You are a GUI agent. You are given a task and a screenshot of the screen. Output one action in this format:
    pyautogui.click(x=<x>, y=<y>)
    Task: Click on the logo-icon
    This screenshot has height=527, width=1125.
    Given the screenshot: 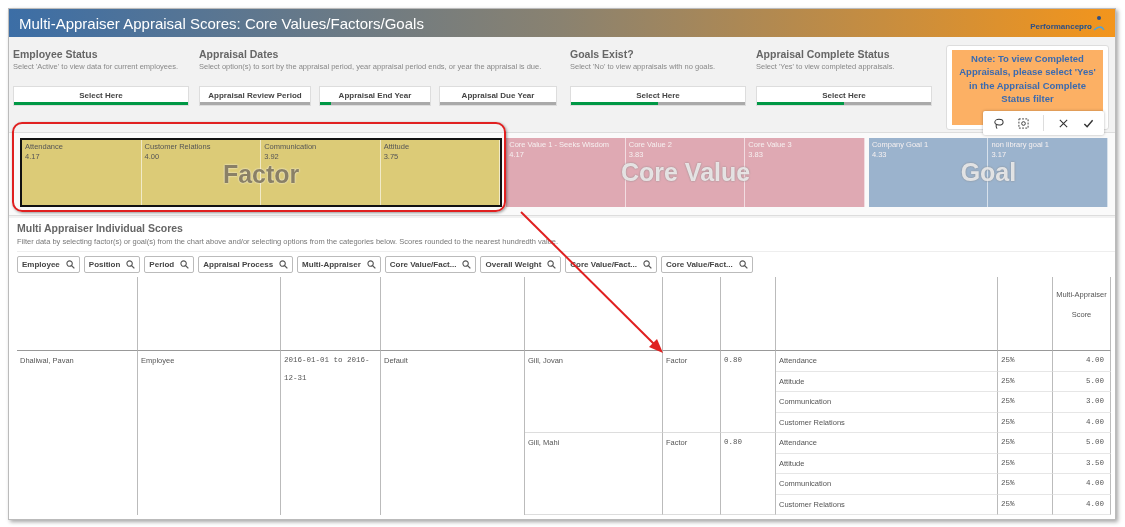 What is the action you would take?
    pyautogui.click(x=1099, y=23)
    